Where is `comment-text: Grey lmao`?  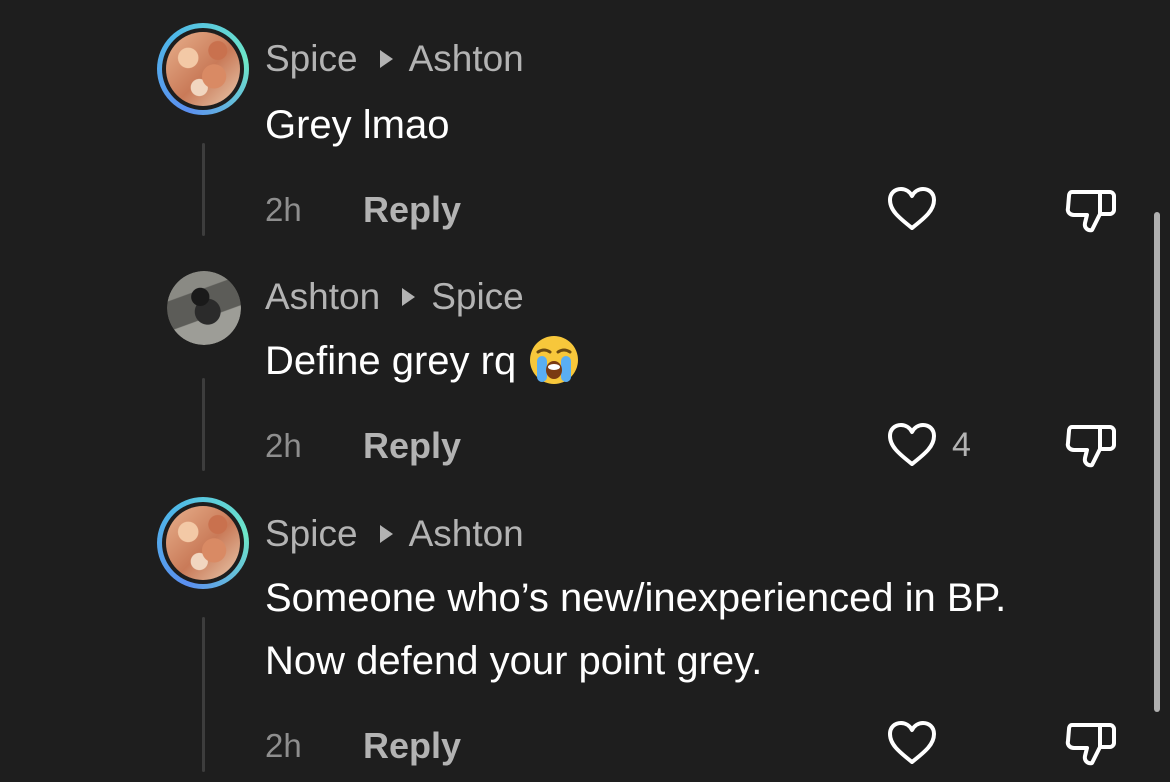 comment-text: Grey lmao is located at coordinates (357, 125).